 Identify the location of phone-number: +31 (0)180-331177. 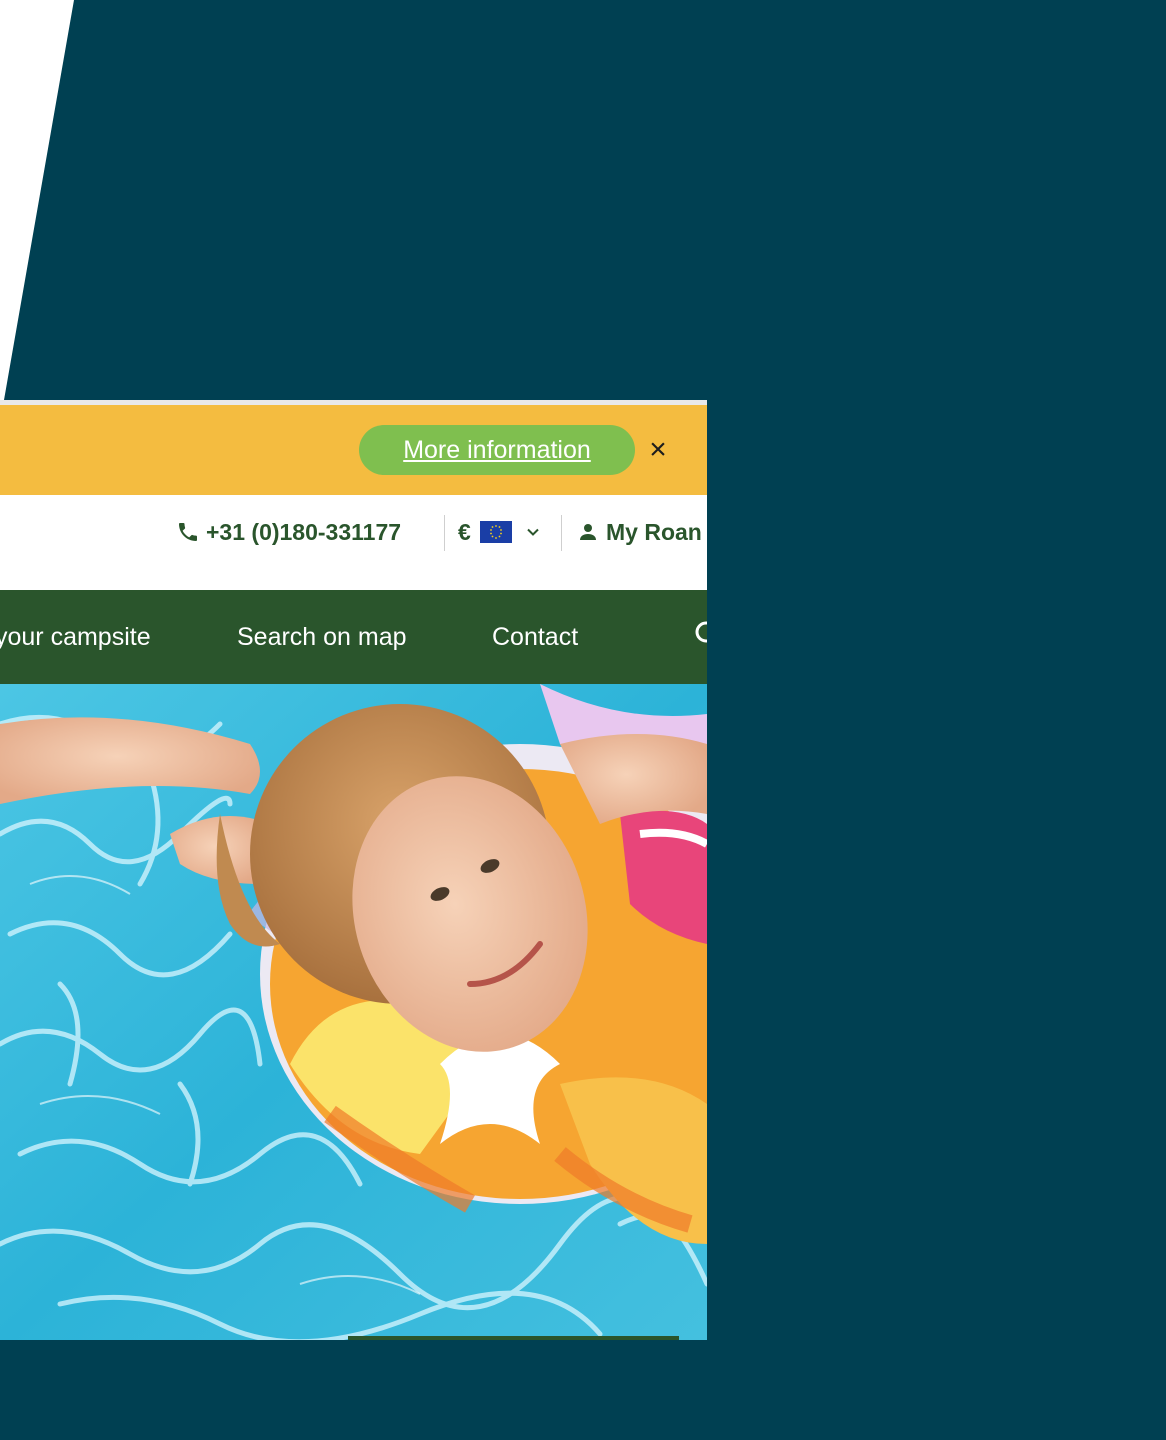
(304, 531).